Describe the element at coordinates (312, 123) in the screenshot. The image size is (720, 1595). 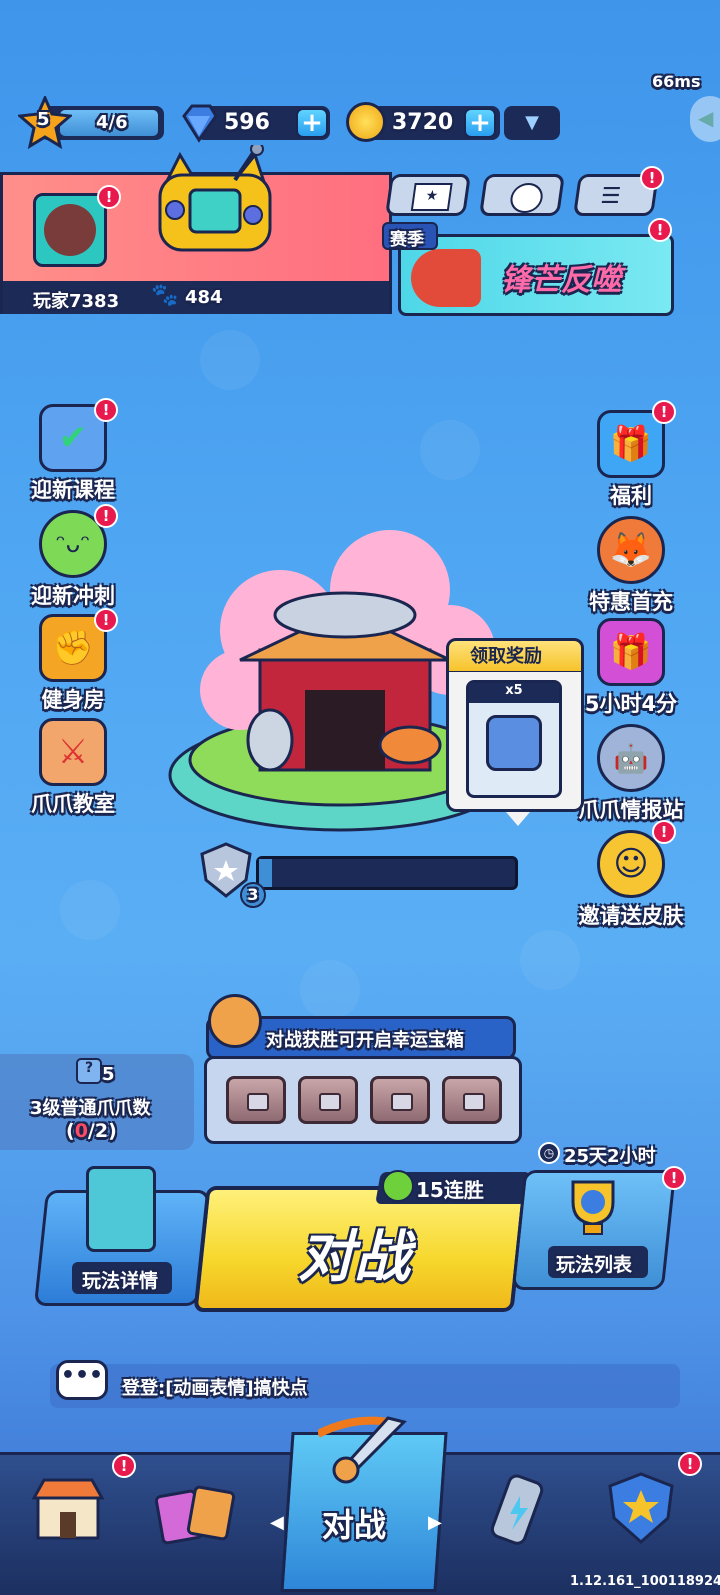
I see `buy-gems-button: +` at that location.